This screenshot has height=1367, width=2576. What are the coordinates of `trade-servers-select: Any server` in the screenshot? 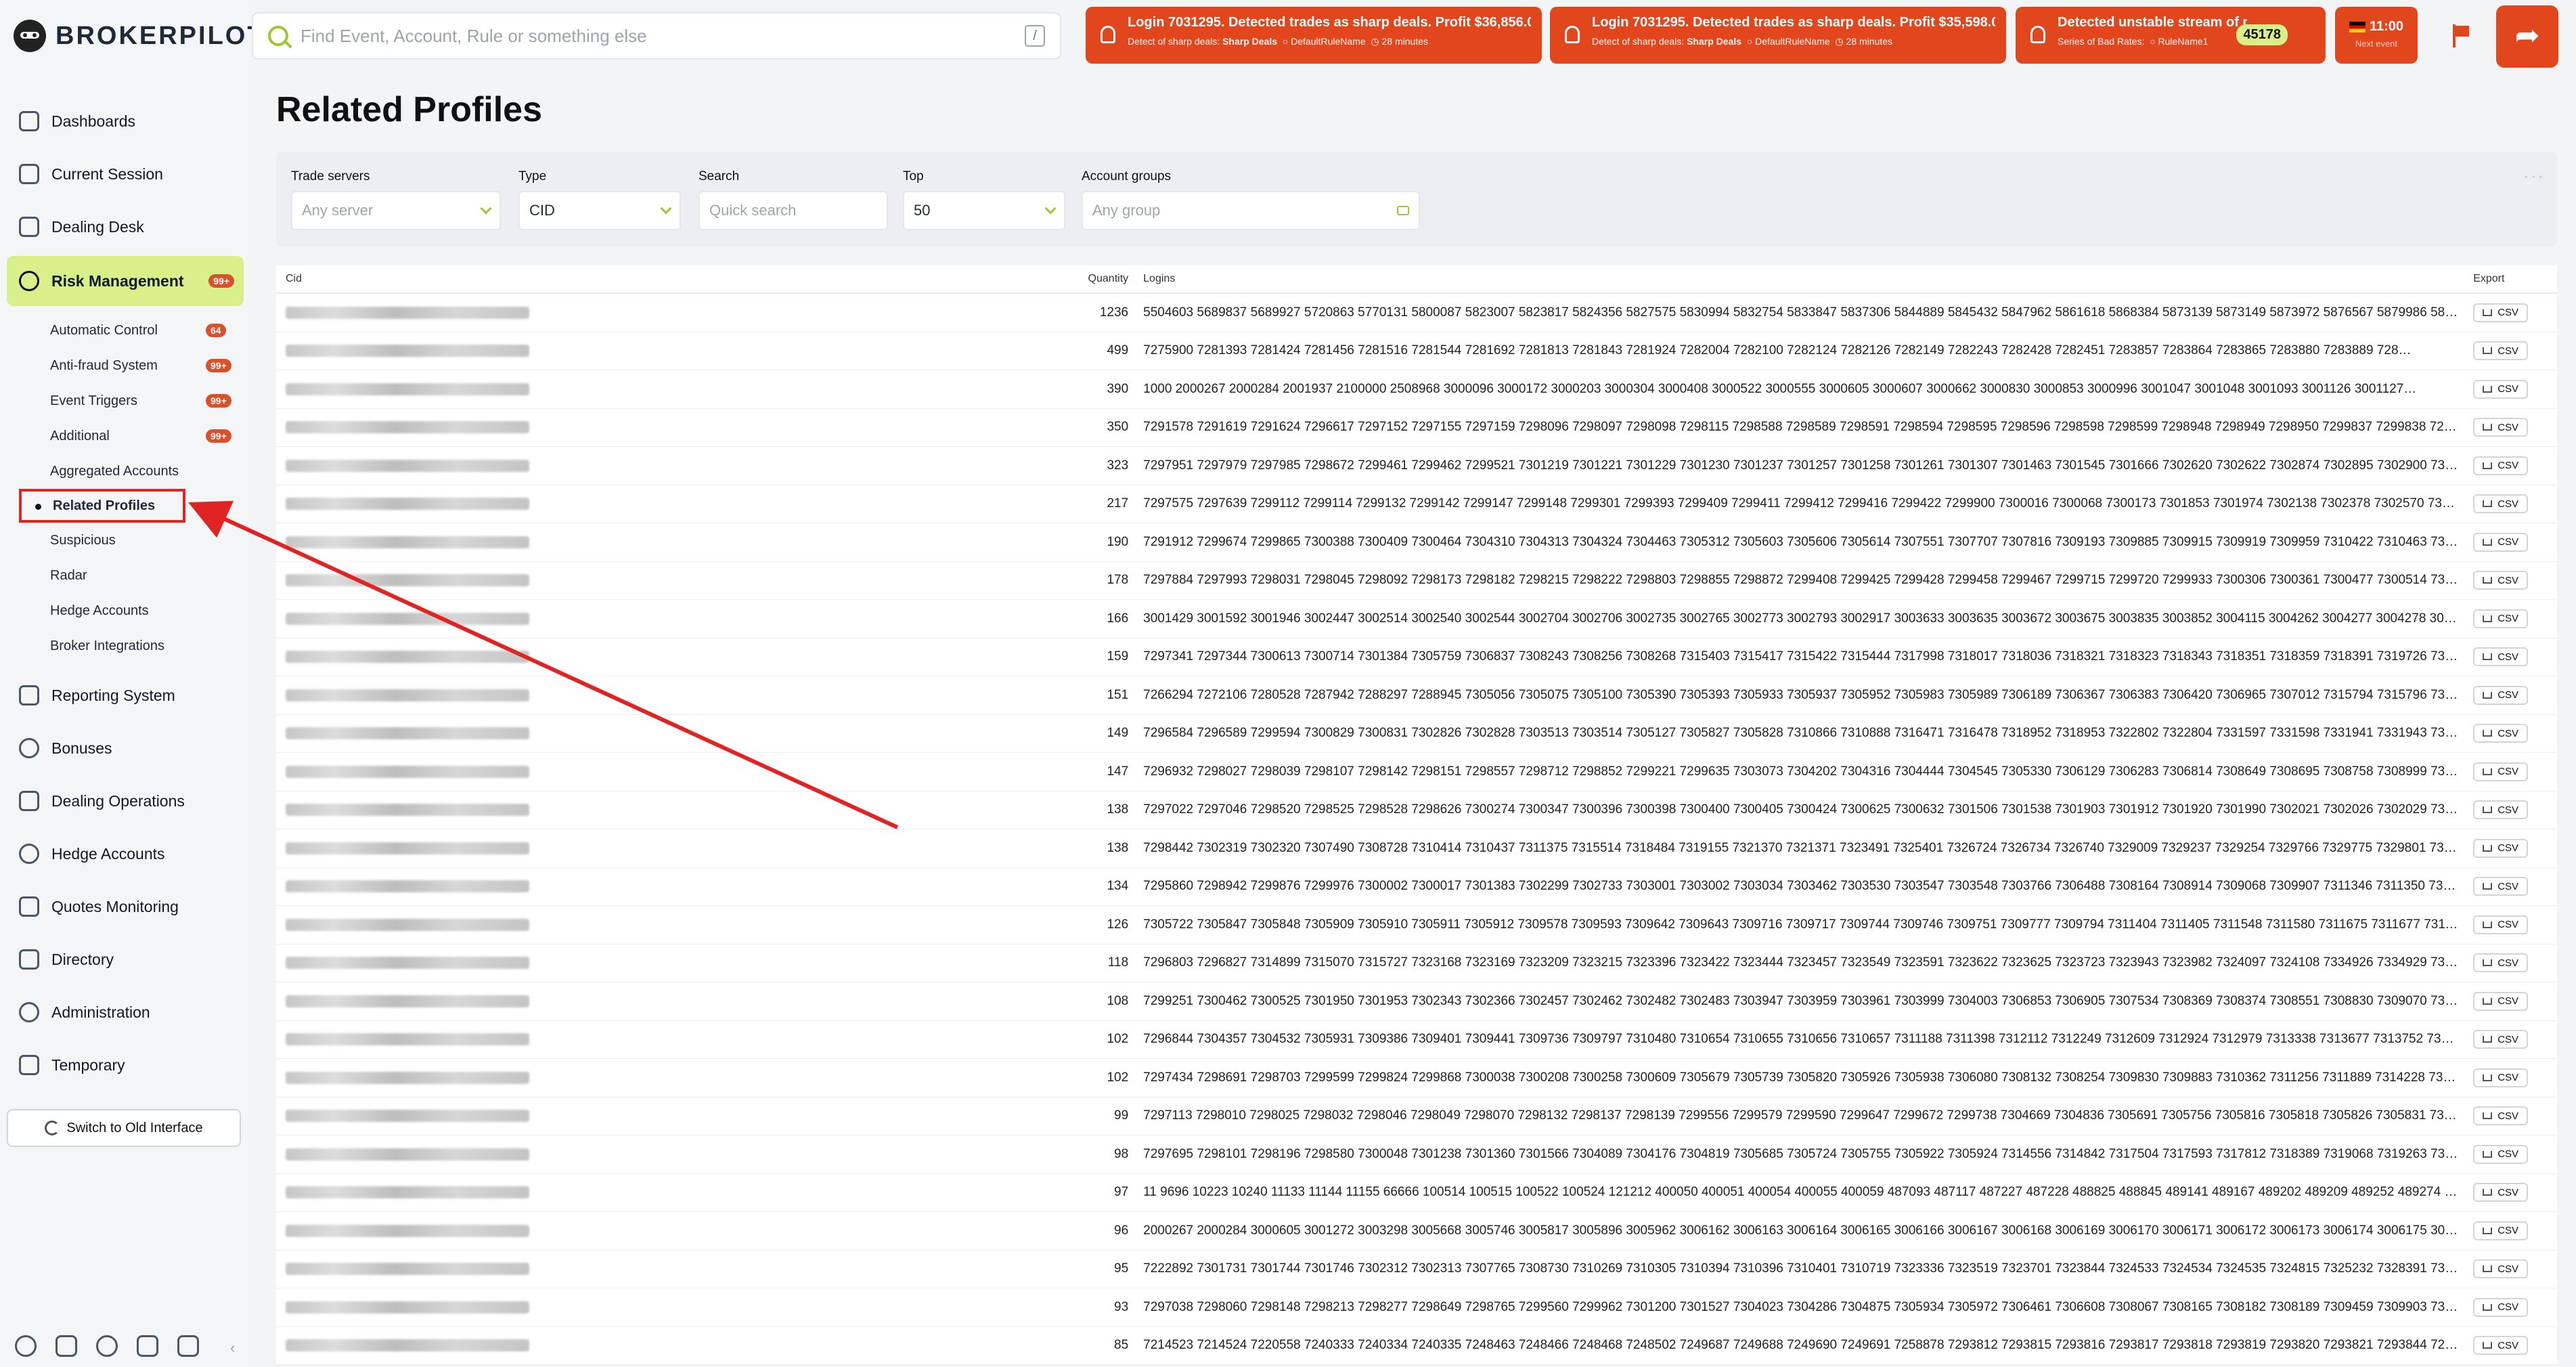 It's located at (396, 211).